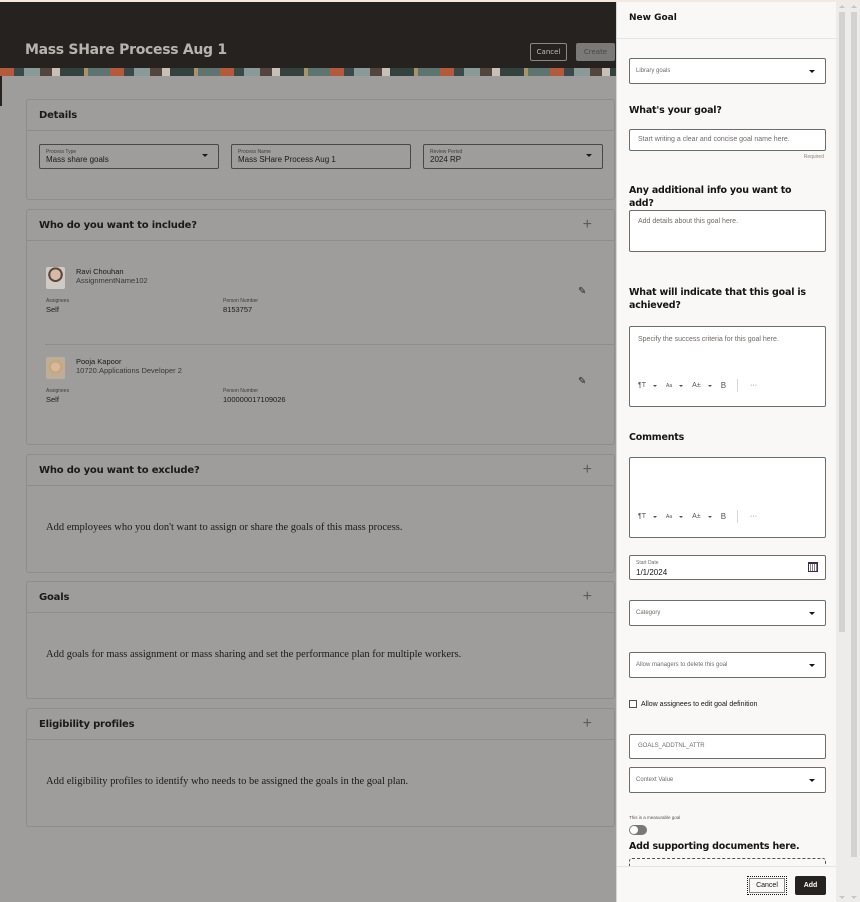 This screenshot has height=902, width=860. I want to click on info-textarea: Add details about this goal here., so click(727, 231).